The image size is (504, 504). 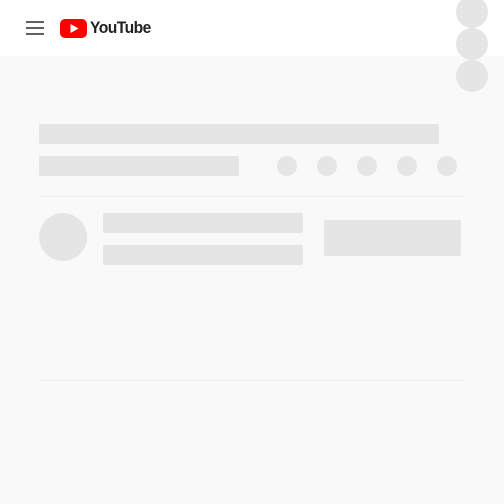 What do you see at coordinates (203, 255) in the screenshot?
I see `subscriber-count-placeholder` at bounding box center [203, 255].